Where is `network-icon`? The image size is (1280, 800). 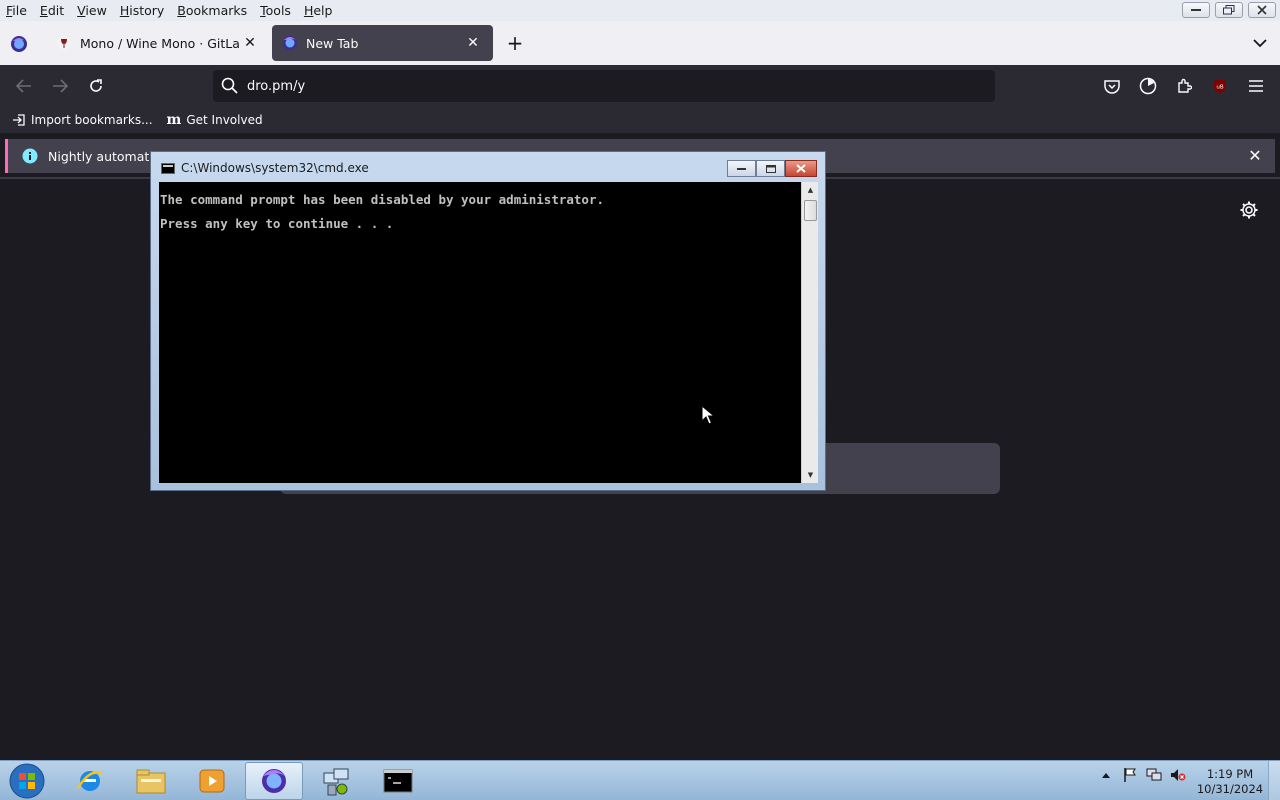 network-icon is located at coordinates (1154, 774).